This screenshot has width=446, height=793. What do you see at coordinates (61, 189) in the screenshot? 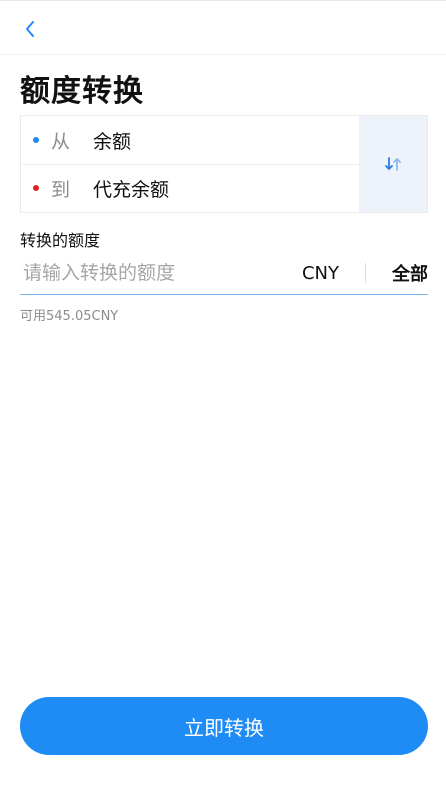
I see `to-label: 到` at bounding box center [61, 189].